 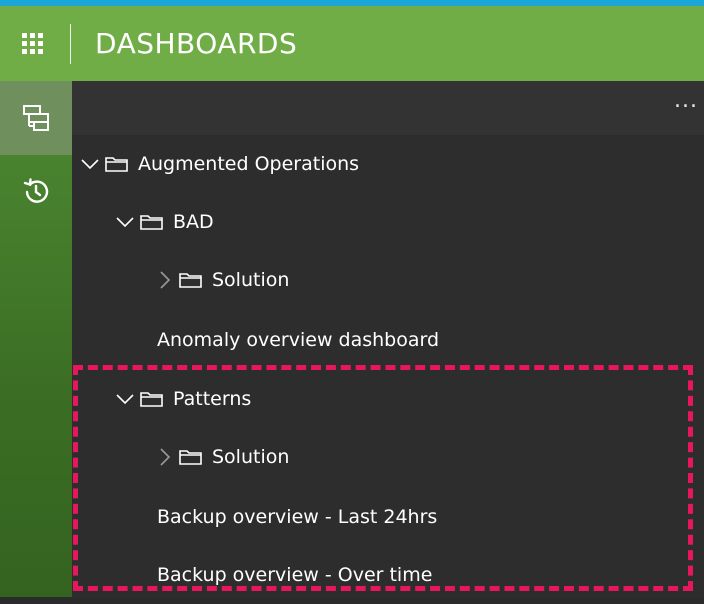 What do you see at coordinates (249, 164) in the screenshot?
I see `tree-folder-label: Augmented Operations` at bounding box center [249, 164].